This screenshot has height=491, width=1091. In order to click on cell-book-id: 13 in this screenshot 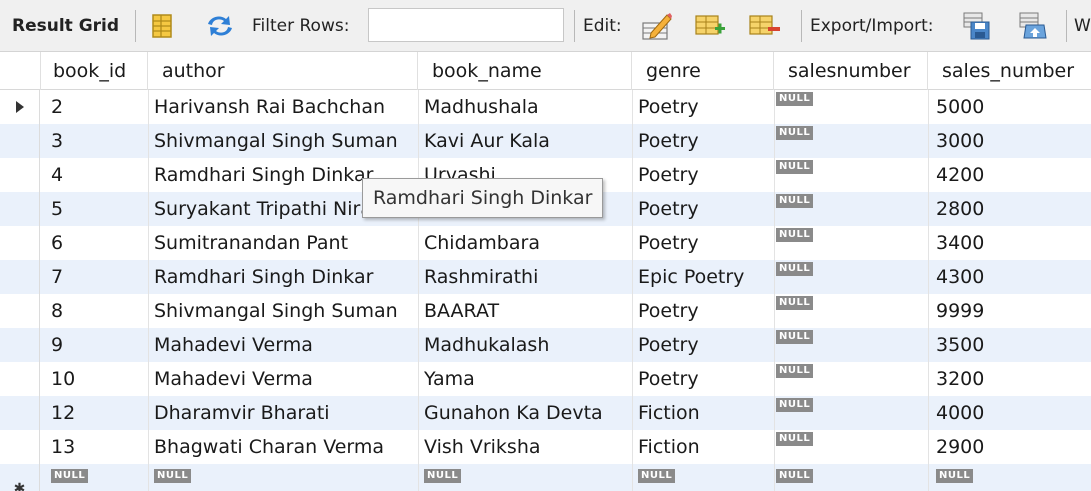, I will do `click(94, 447)`.